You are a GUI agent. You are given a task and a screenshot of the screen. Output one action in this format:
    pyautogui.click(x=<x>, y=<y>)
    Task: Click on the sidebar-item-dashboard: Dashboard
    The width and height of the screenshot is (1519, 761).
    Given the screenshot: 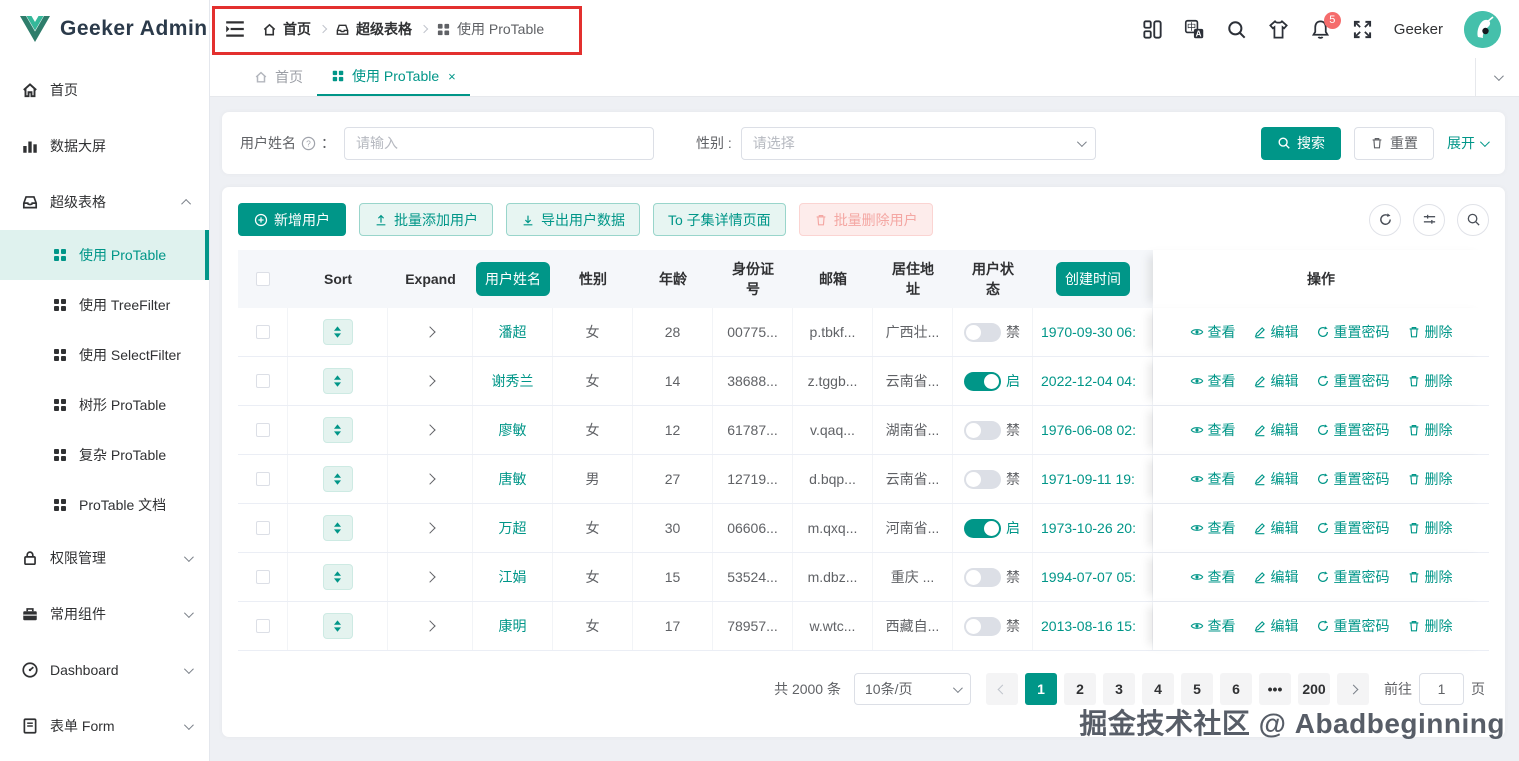 What is the action you would take?
    pyautogui.click(x=104, y=670)
    